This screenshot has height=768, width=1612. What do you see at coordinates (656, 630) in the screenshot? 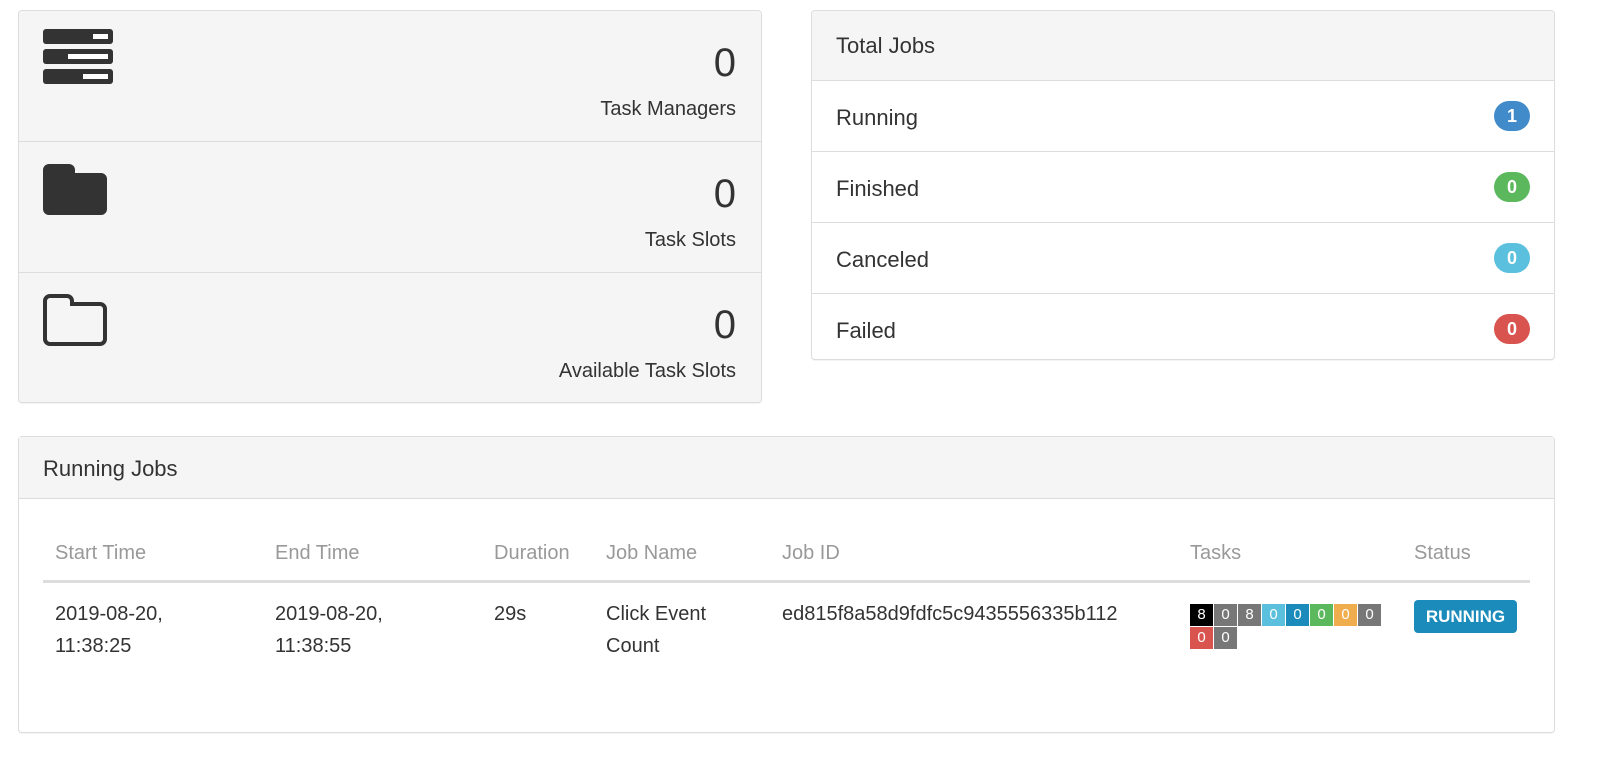
I see `job-name: Click Event Count` at bounding box center [656, 630].